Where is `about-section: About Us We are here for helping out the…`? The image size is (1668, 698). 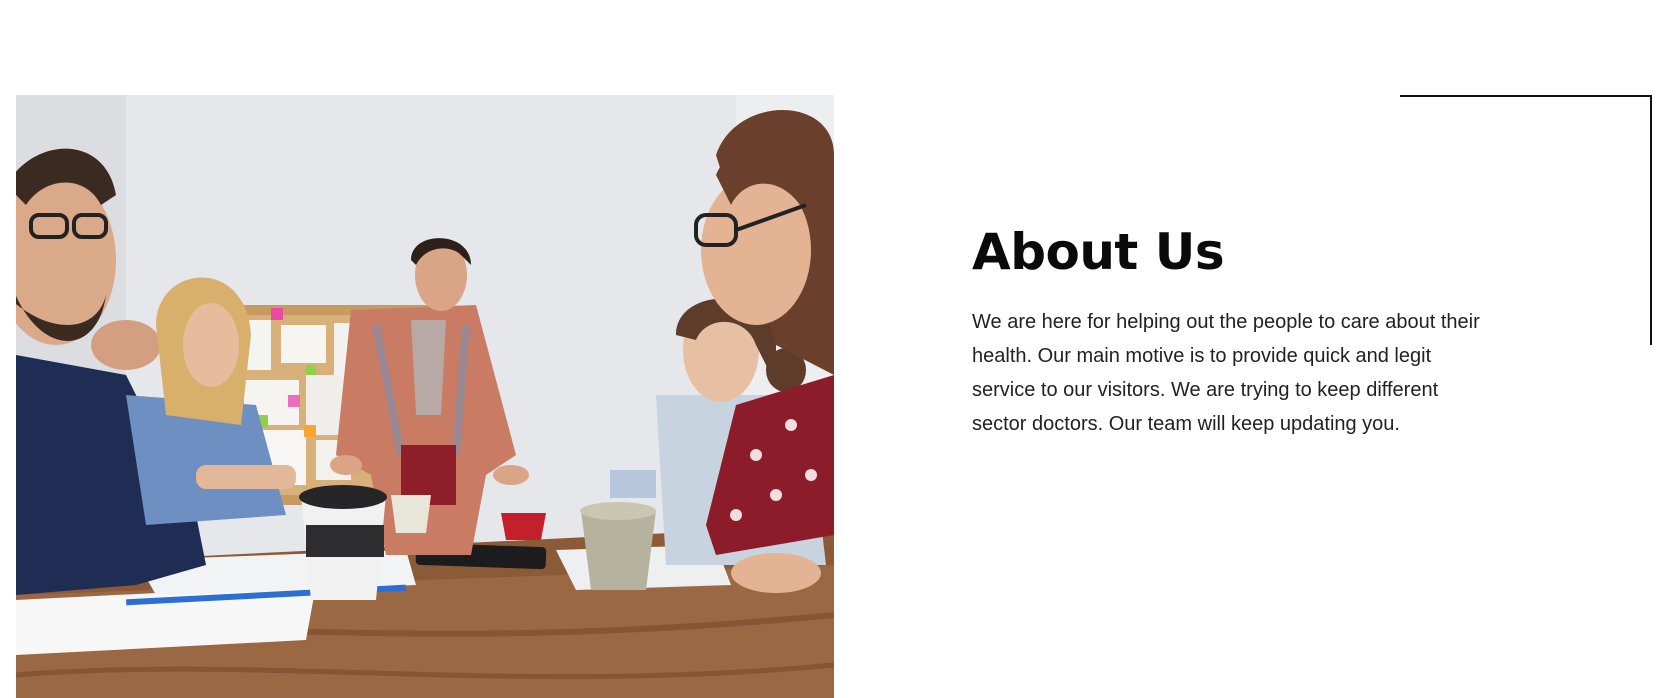
about-section: About Us We are here for helping out the… is located at coordinates (1232, 333).